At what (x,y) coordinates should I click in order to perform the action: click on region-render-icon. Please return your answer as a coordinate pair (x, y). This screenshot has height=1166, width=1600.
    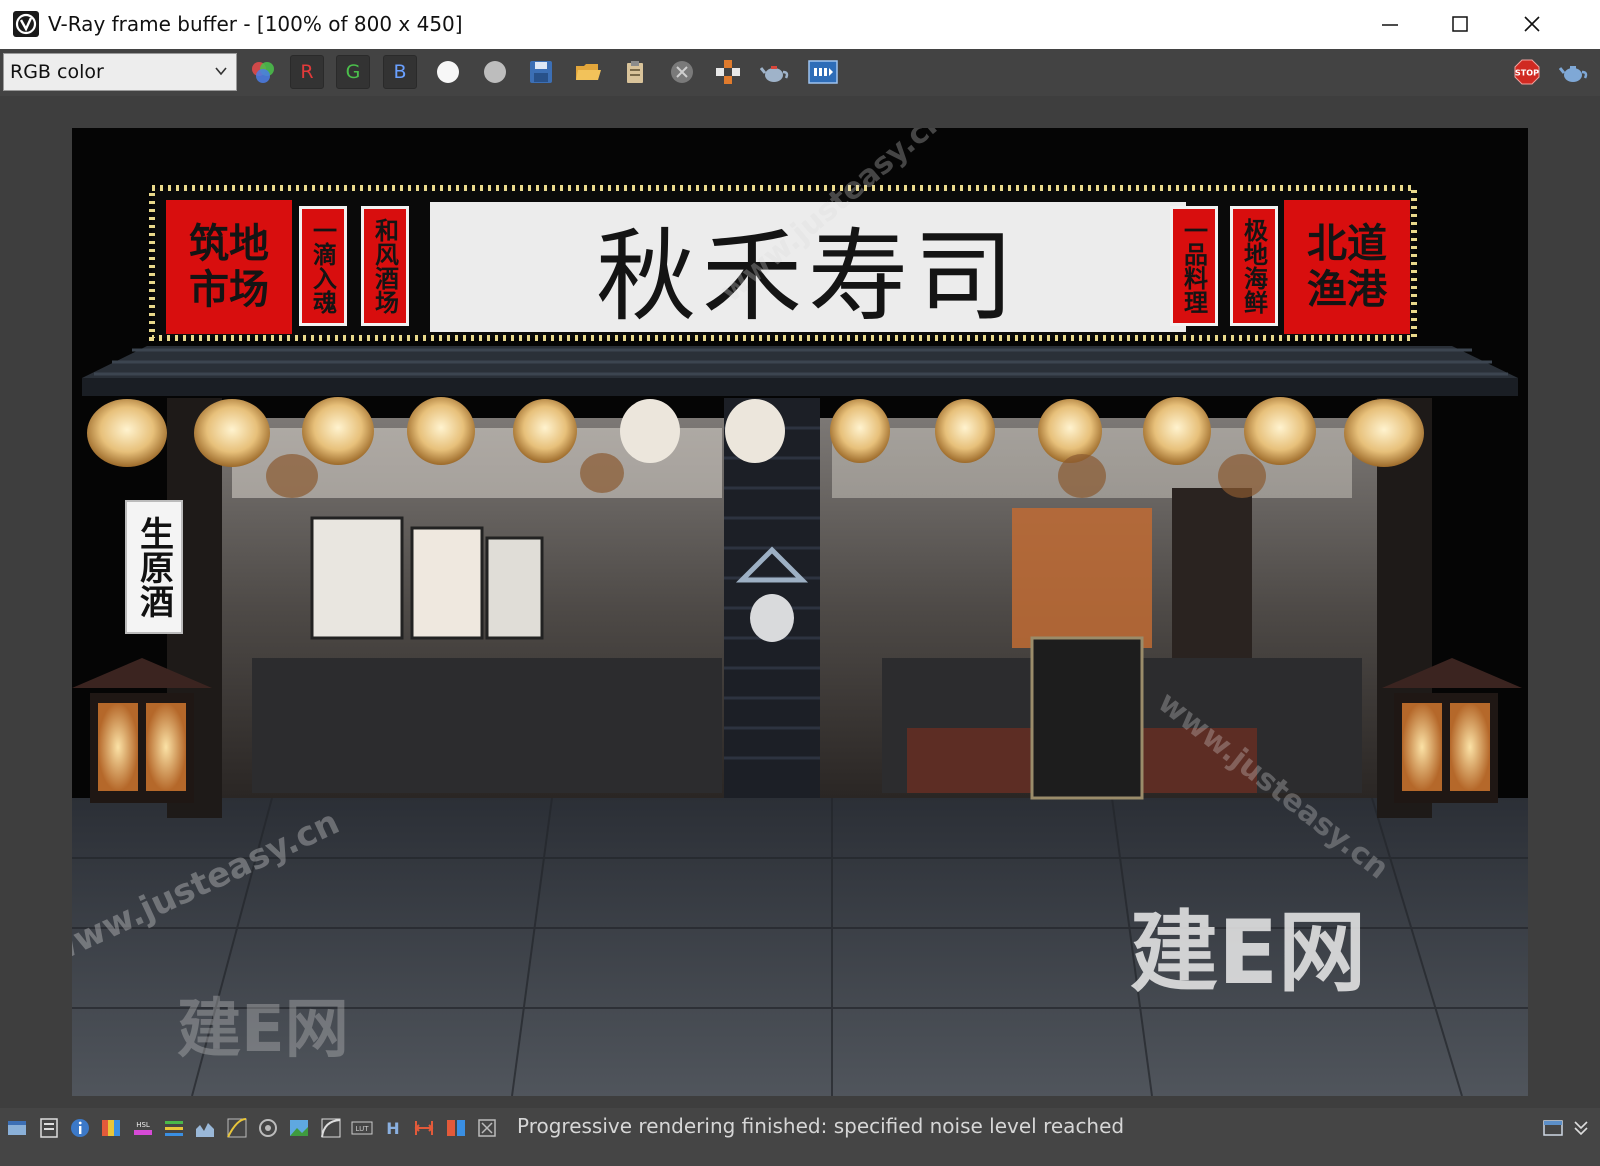
    Looking at the image, I should click on (728, 72).